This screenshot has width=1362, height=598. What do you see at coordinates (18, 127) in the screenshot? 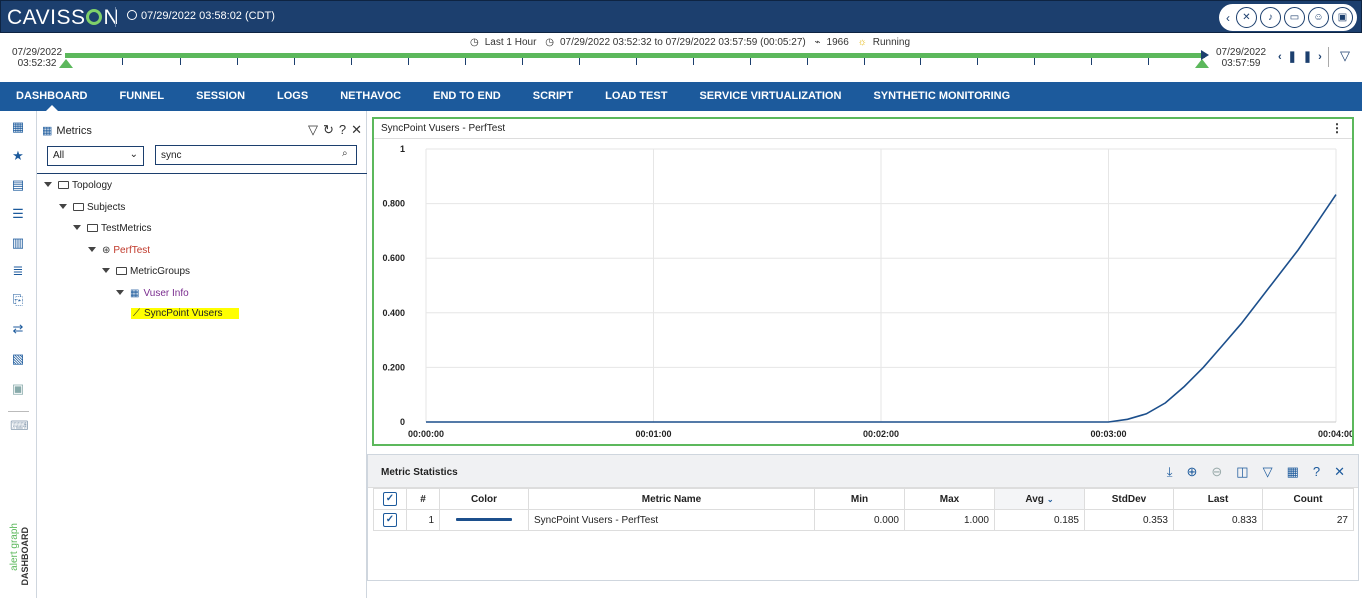
I see `grid-icon: ▦` at bounding box center [18, 127].